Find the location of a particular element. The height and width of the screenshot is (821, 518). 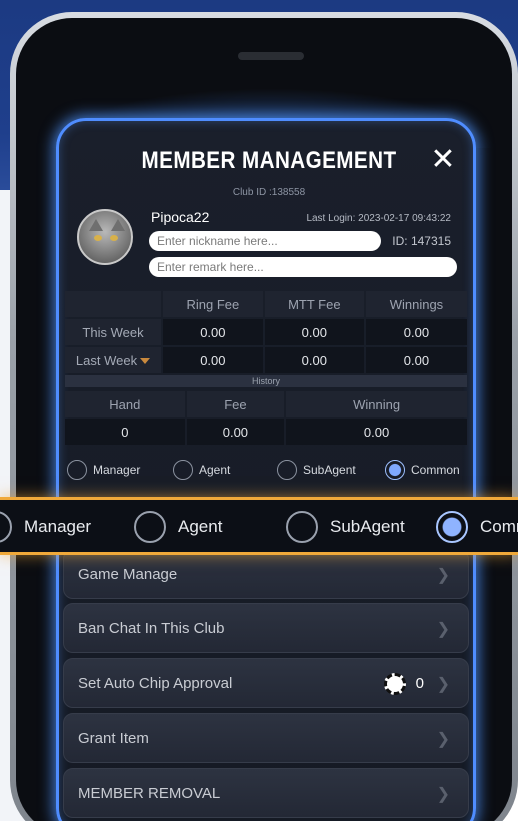

remark-input is located at coordinates (303, 267).